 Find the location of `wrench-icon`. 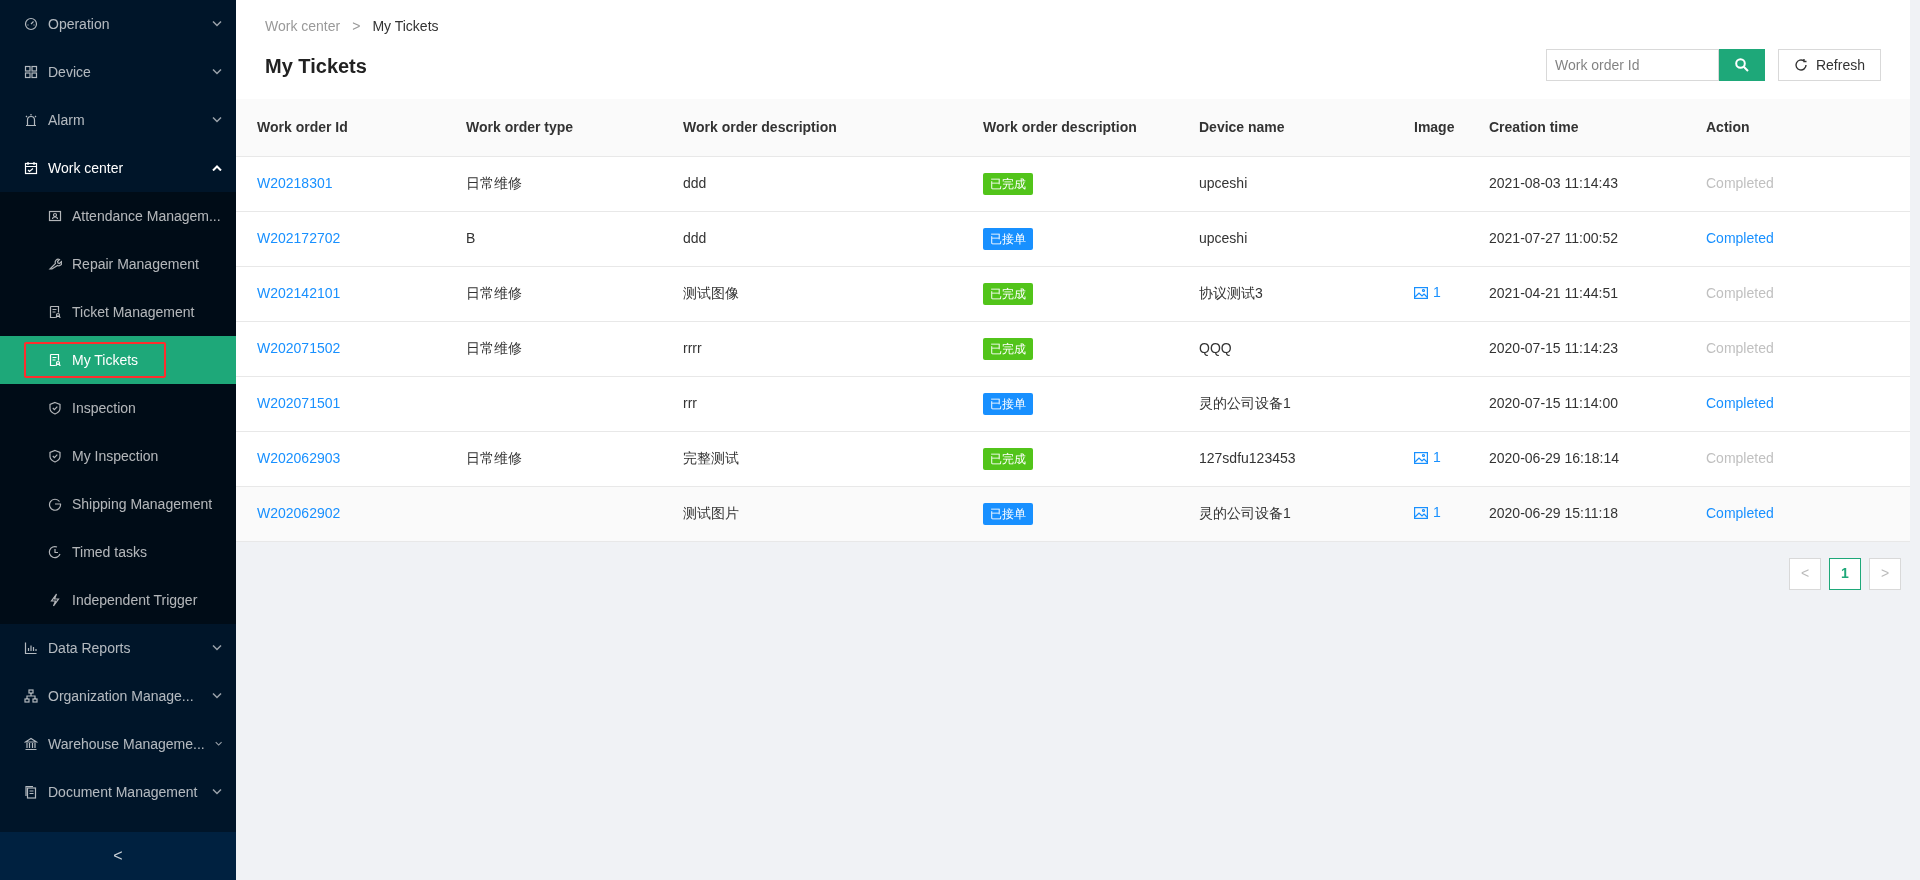

wrench-icon is located at coordinates (55, 264).